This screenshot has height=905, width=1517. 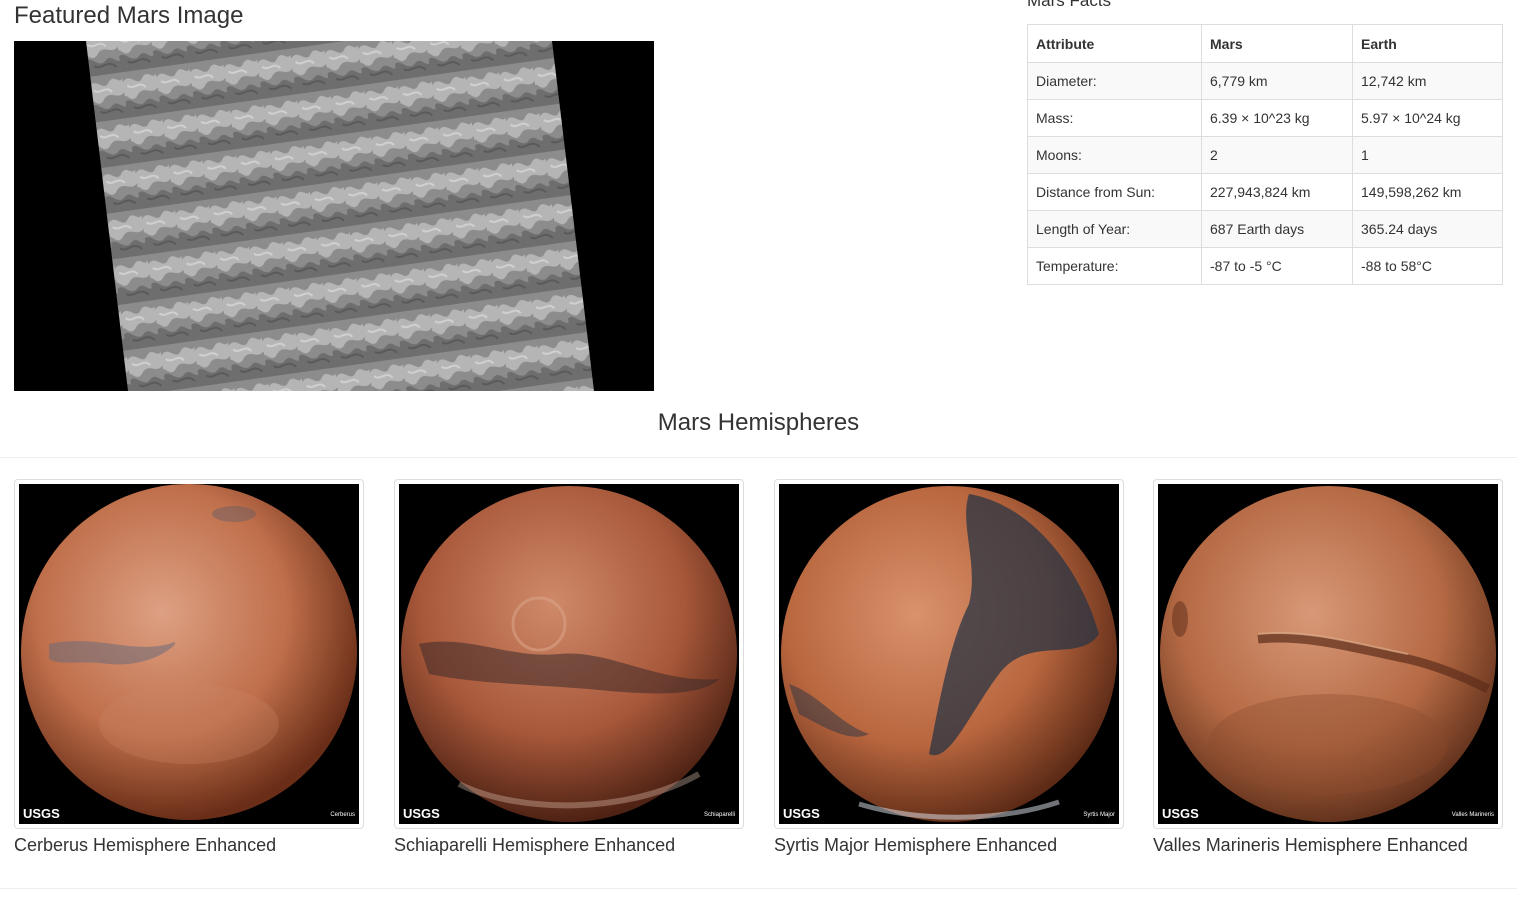 I want to click on cell-mars: 6.39 × 10^23 kg, so click(x=1277, y=118).